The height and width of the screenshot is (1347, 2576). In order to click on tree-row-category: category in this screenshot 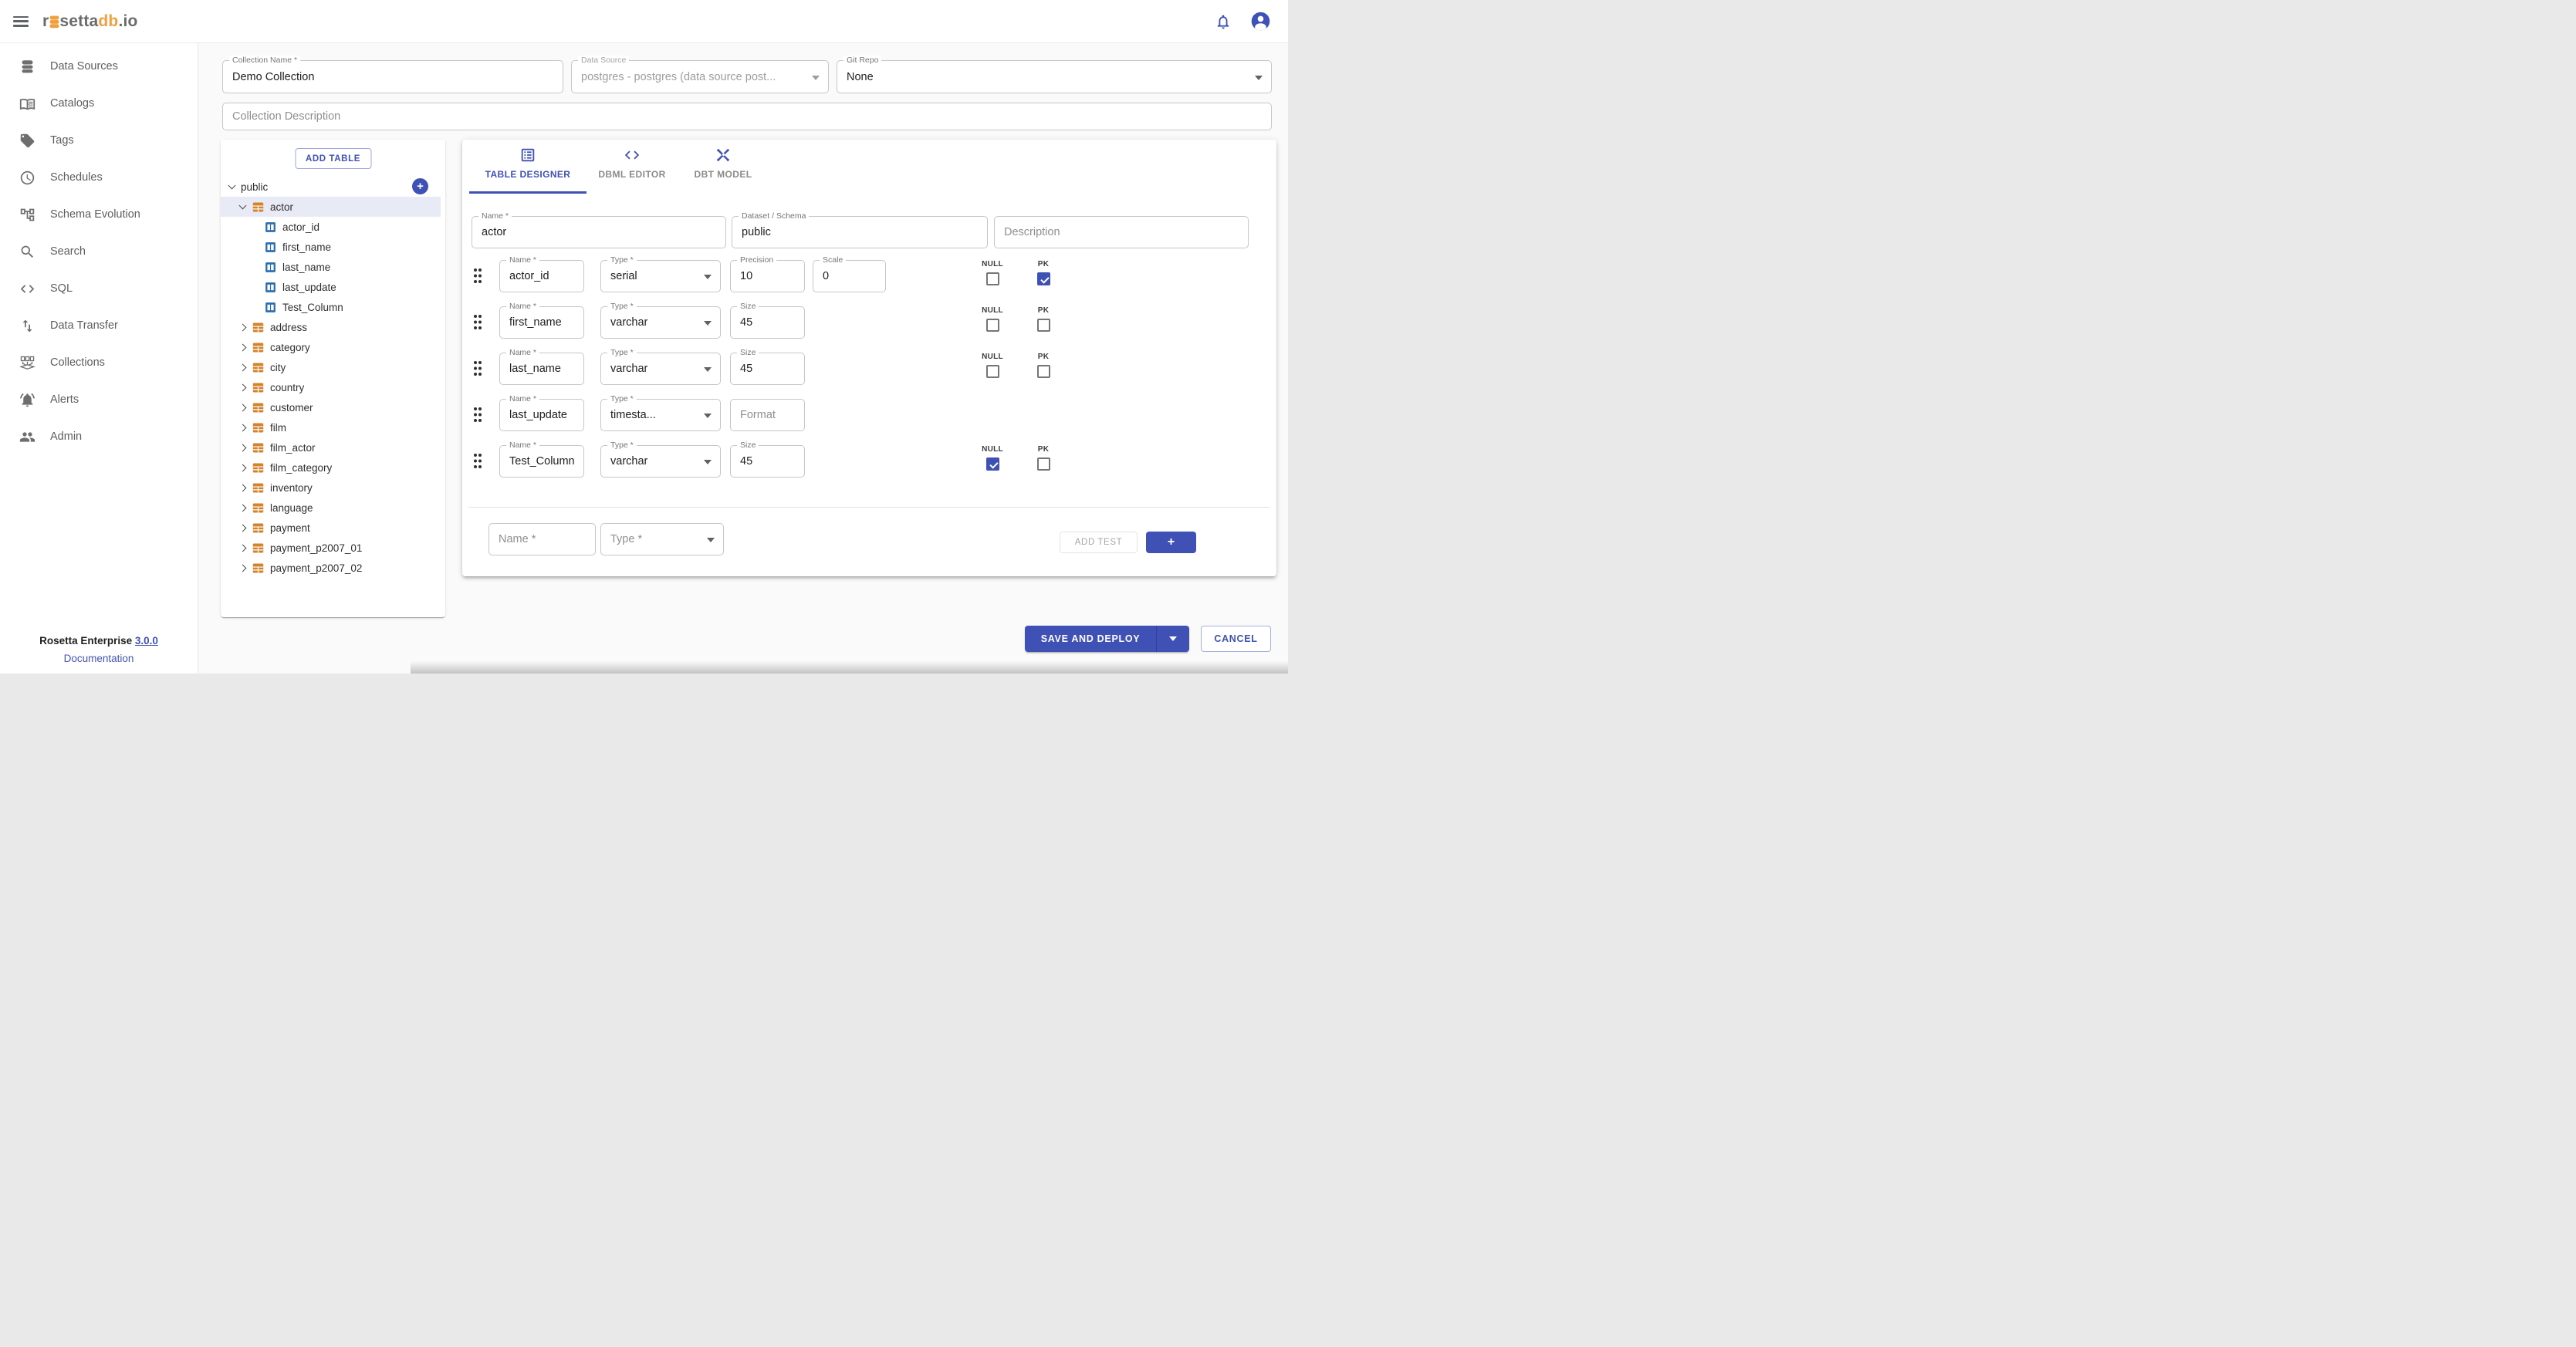, I will do `click(333, 347)`.